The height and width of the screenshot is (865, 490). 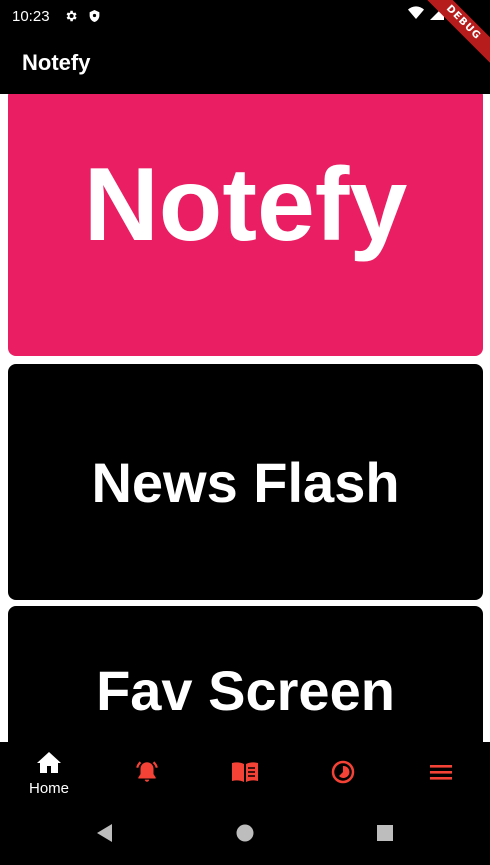 What do you see at coordinates (245, 204) in the screenshot?
I see `notefy-card-title: Notefy` at bounding box center [245, 204].